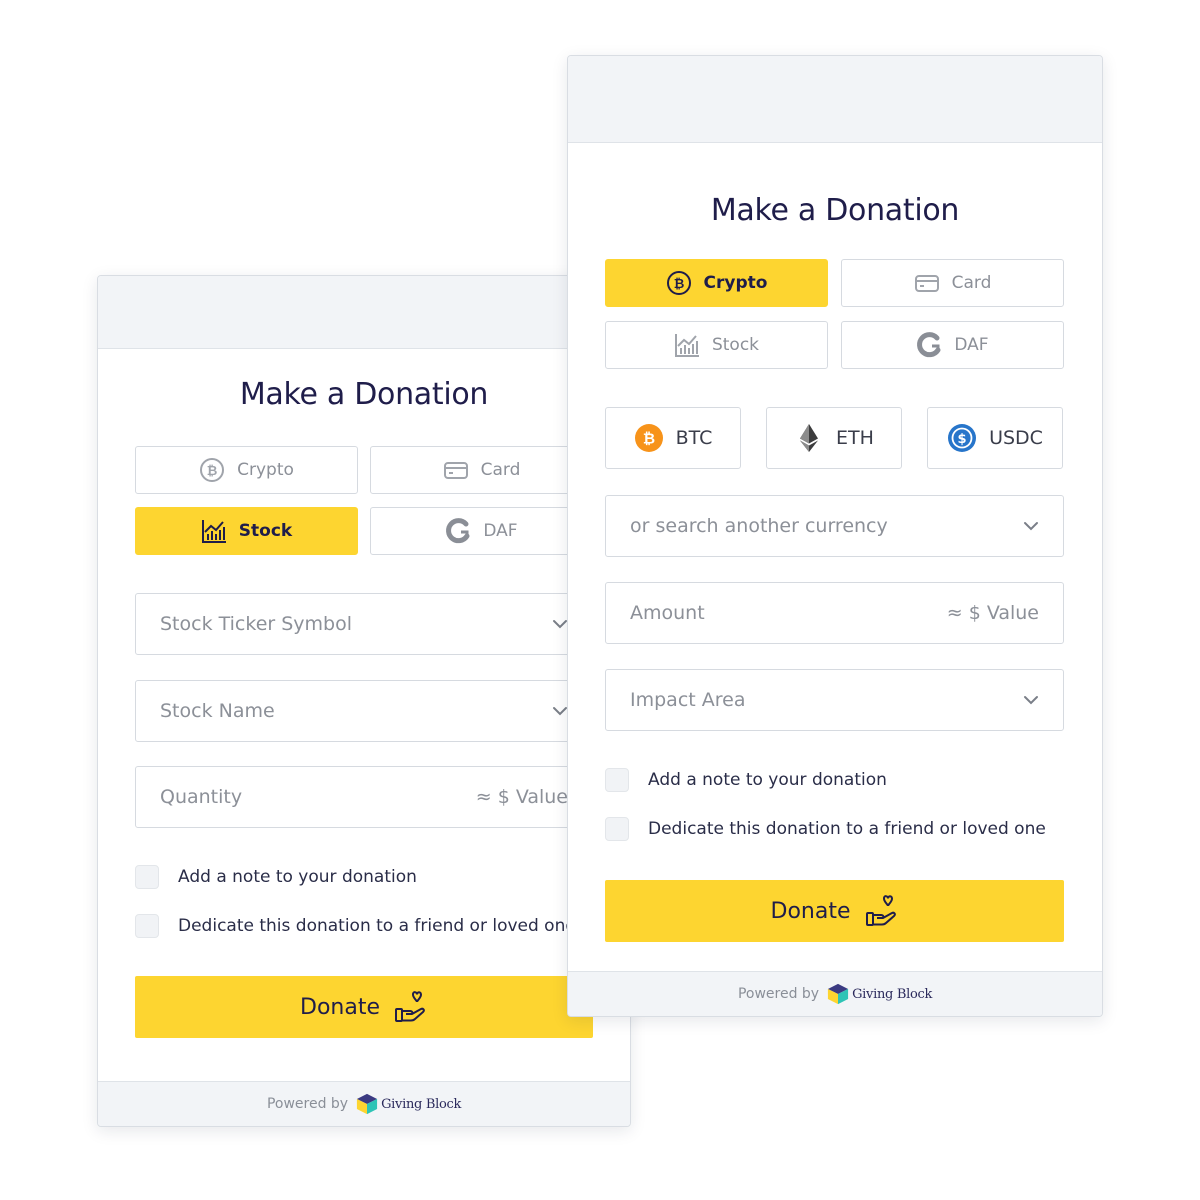 The image size is (1200, 1200). I want to click on coin-eth-button: ETH, so click(834, 438).